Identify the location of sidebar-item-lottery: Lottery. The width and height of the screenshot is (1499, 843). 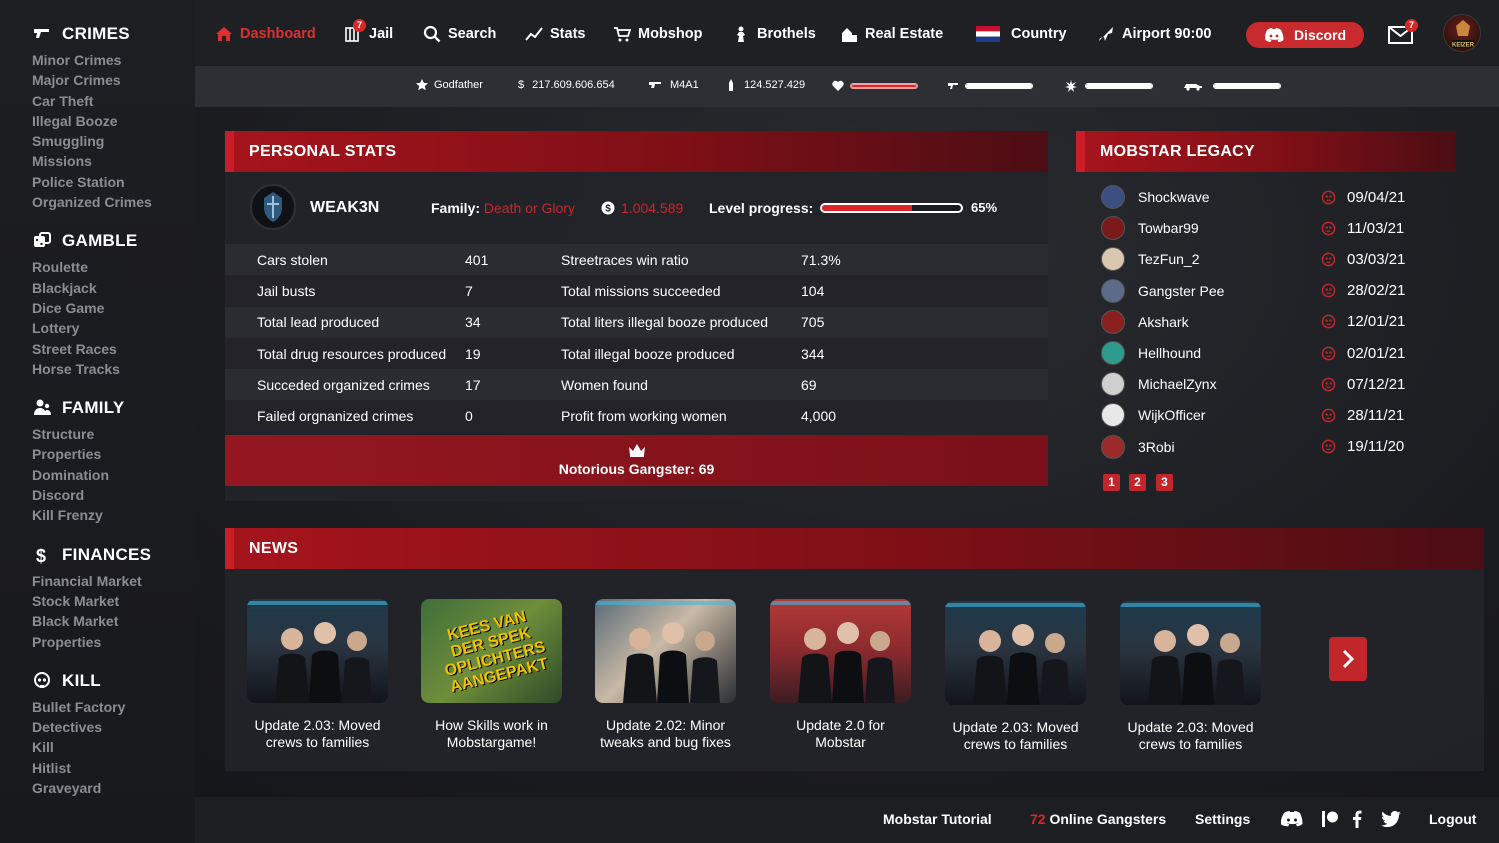
(113, 328).